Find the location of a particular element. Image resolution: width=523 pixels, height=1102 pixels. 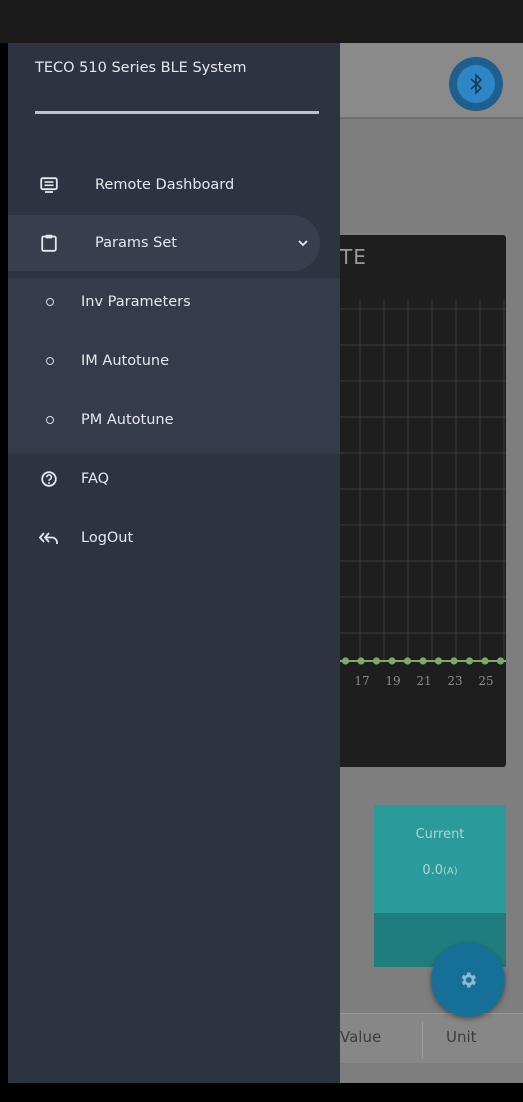

column-header-unit: Unit is located at coordinates (461, 1037).